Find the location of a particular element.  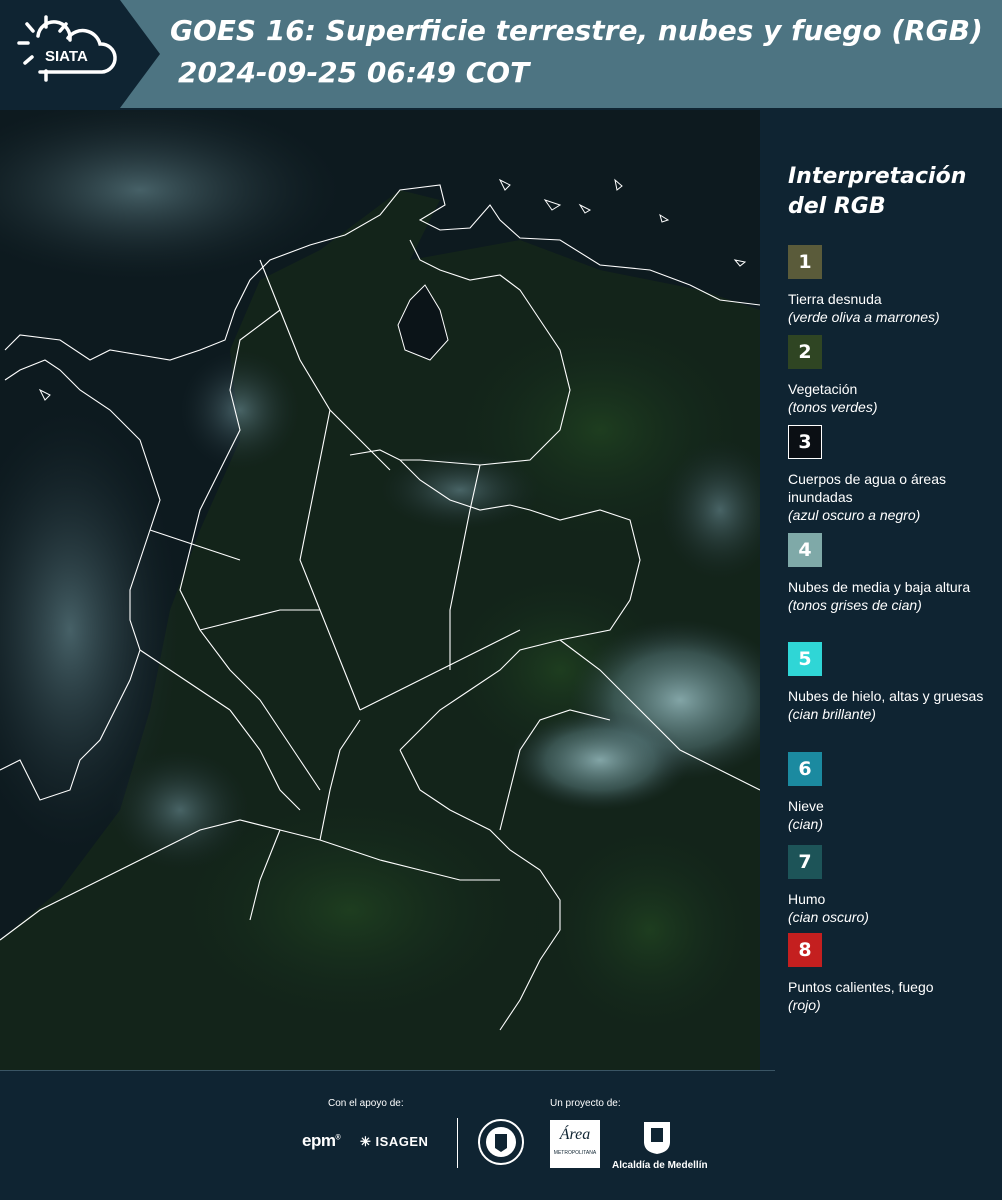

alcaldia-crest is located at coordinates (657, 1137).